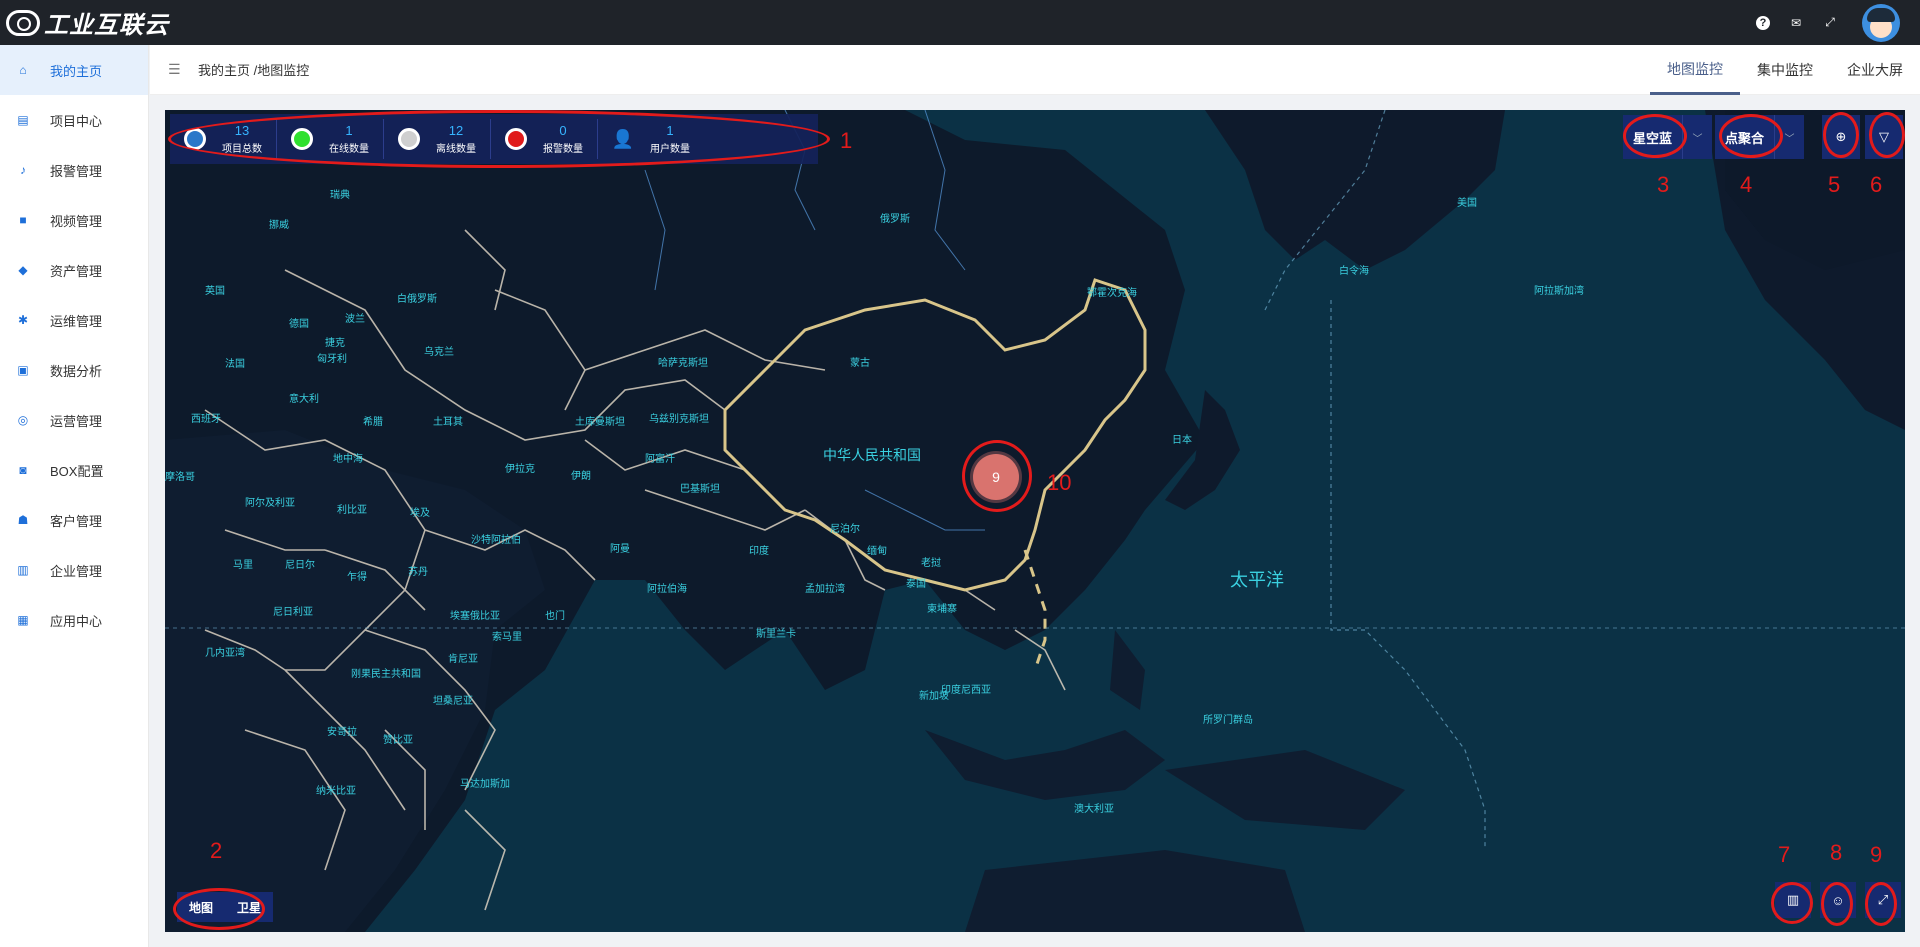 Image resolution: width=1920 pixels, height=947 pixels. What do you see at coordinates (1834, 184) in the screenshot?
I see `annotation-label-5: 5` at bounding box center [1834, 184].